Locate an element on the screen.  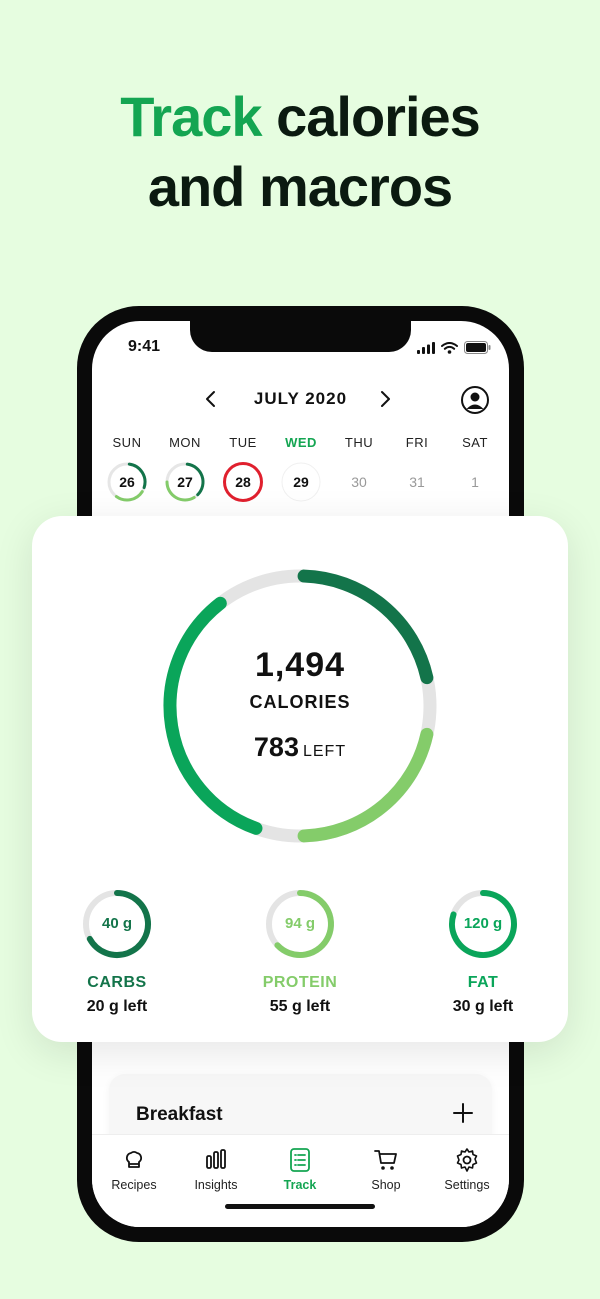
day-number: 31 is located at coordinates (417, 482).